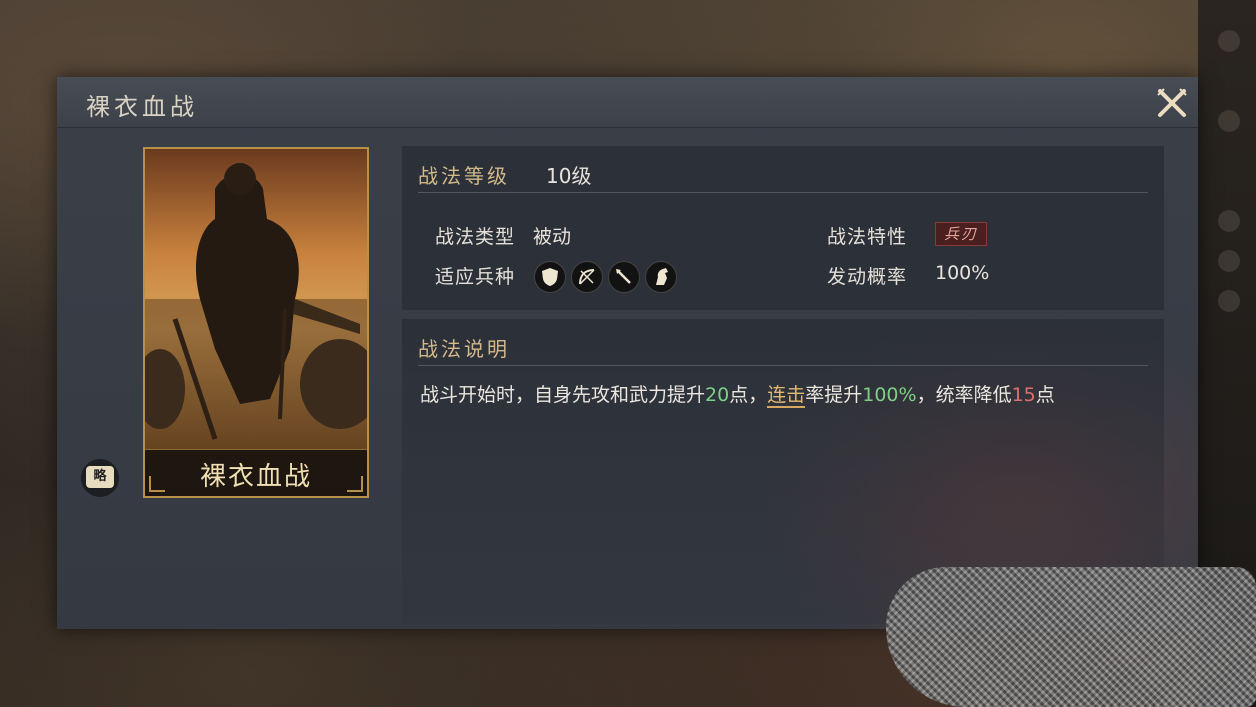 The height and width of the screenshot is (707, 1256). I want to click on brief-button: 略, so click(100, 478).